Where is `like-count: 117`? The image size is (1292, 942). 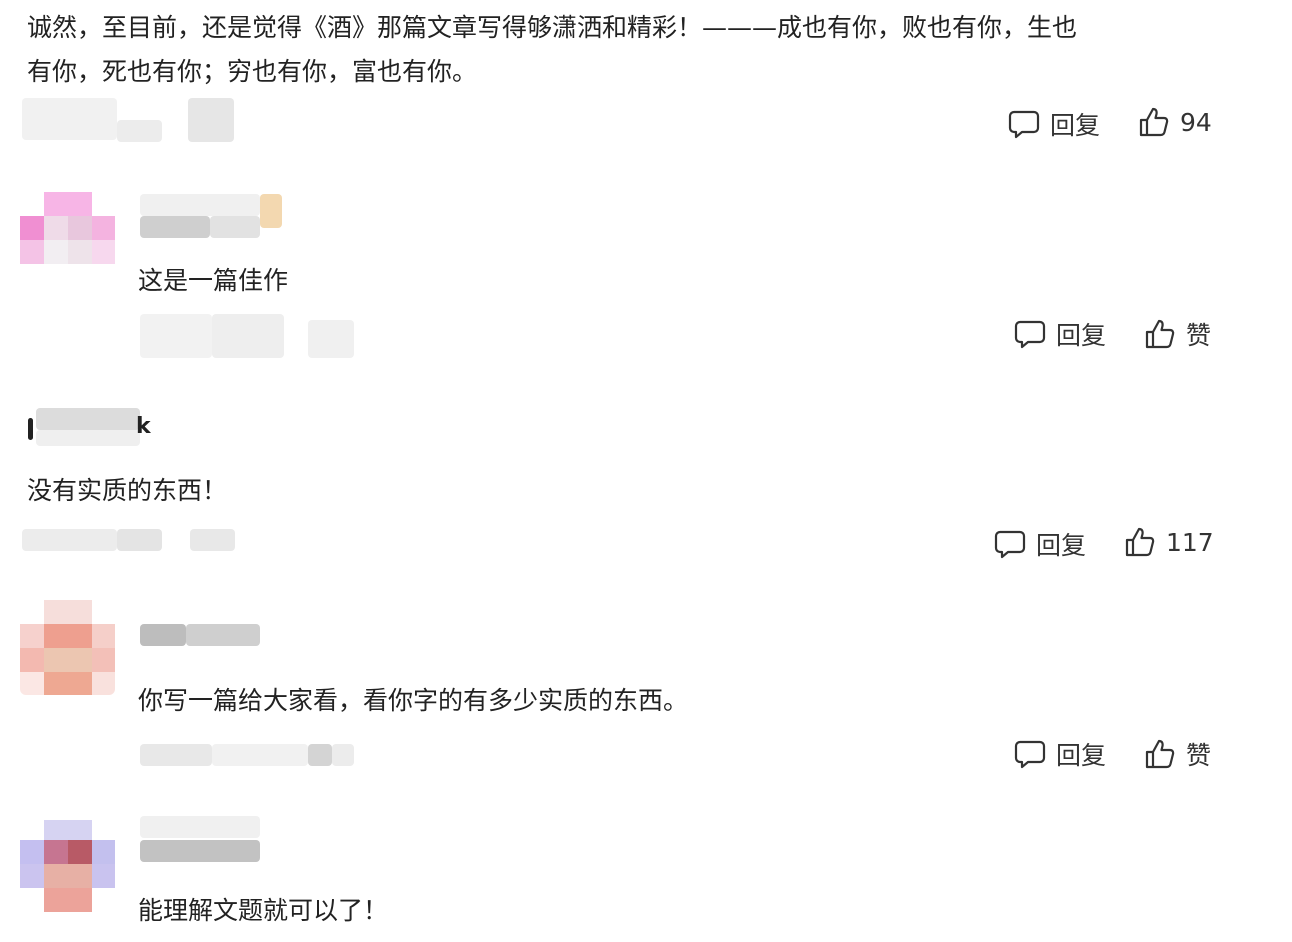 like-count: 117 is located at coordinates (1190, 542).